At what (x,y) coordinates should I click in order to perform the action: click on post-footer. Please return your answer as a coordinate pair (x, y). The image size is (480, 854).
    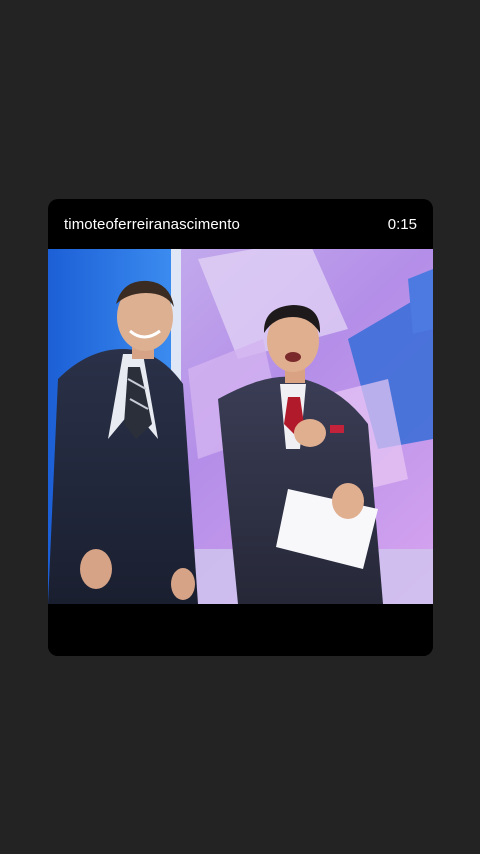
    Looking at the image, I should click on (240, 630).